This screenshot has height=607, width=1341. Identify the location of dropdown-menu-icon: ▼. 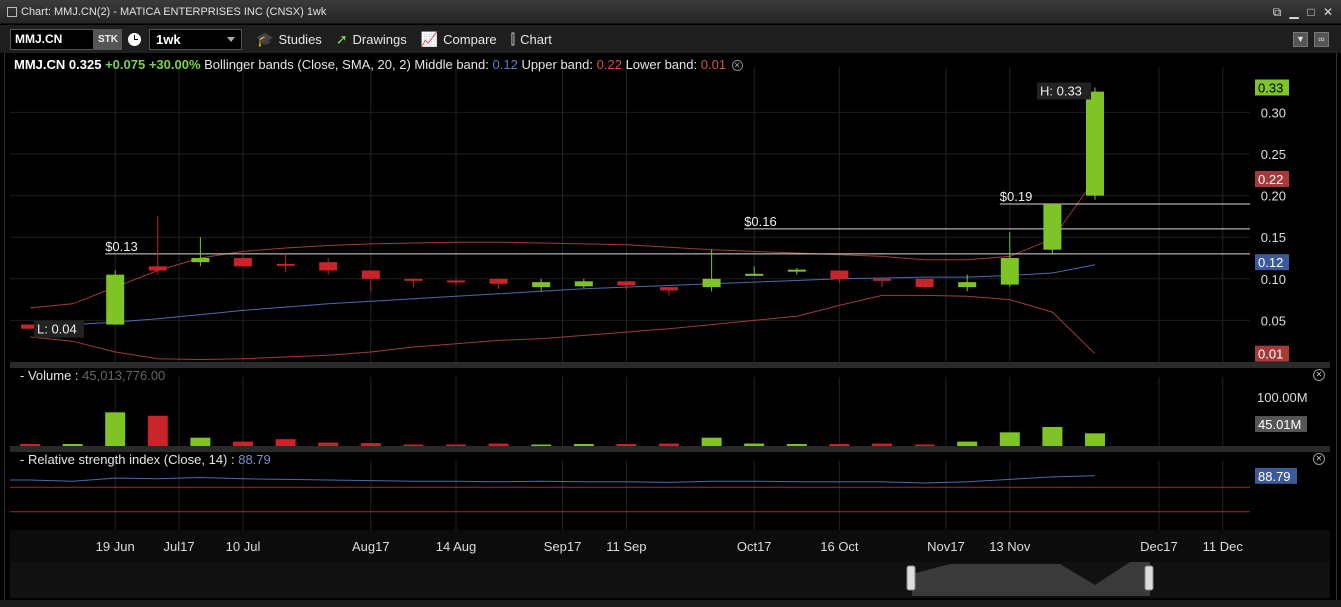
(1300, 39).